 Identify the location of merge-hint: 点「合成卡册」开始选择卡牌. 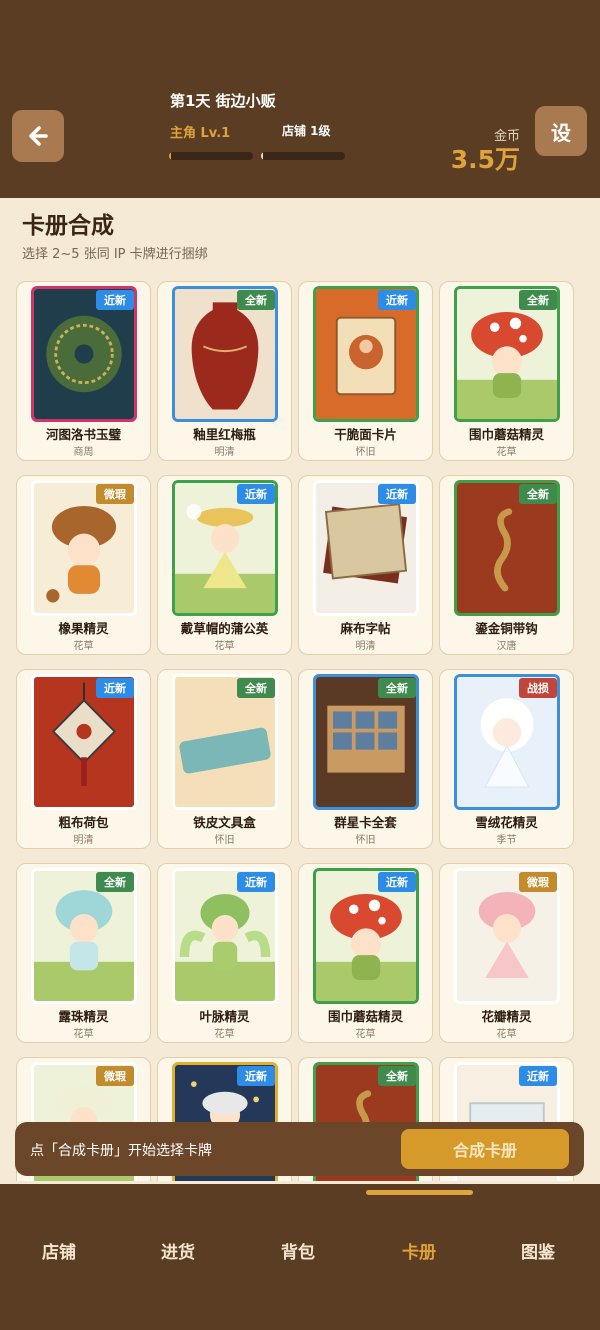
(121, 1151).